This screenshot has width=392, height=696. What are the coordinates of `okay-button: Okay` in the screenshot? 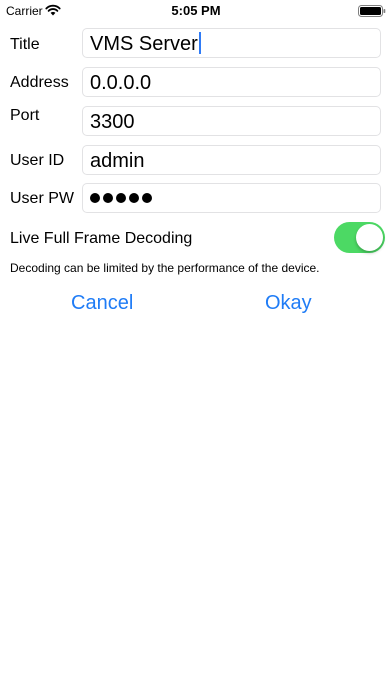 It's located at (288, 303).